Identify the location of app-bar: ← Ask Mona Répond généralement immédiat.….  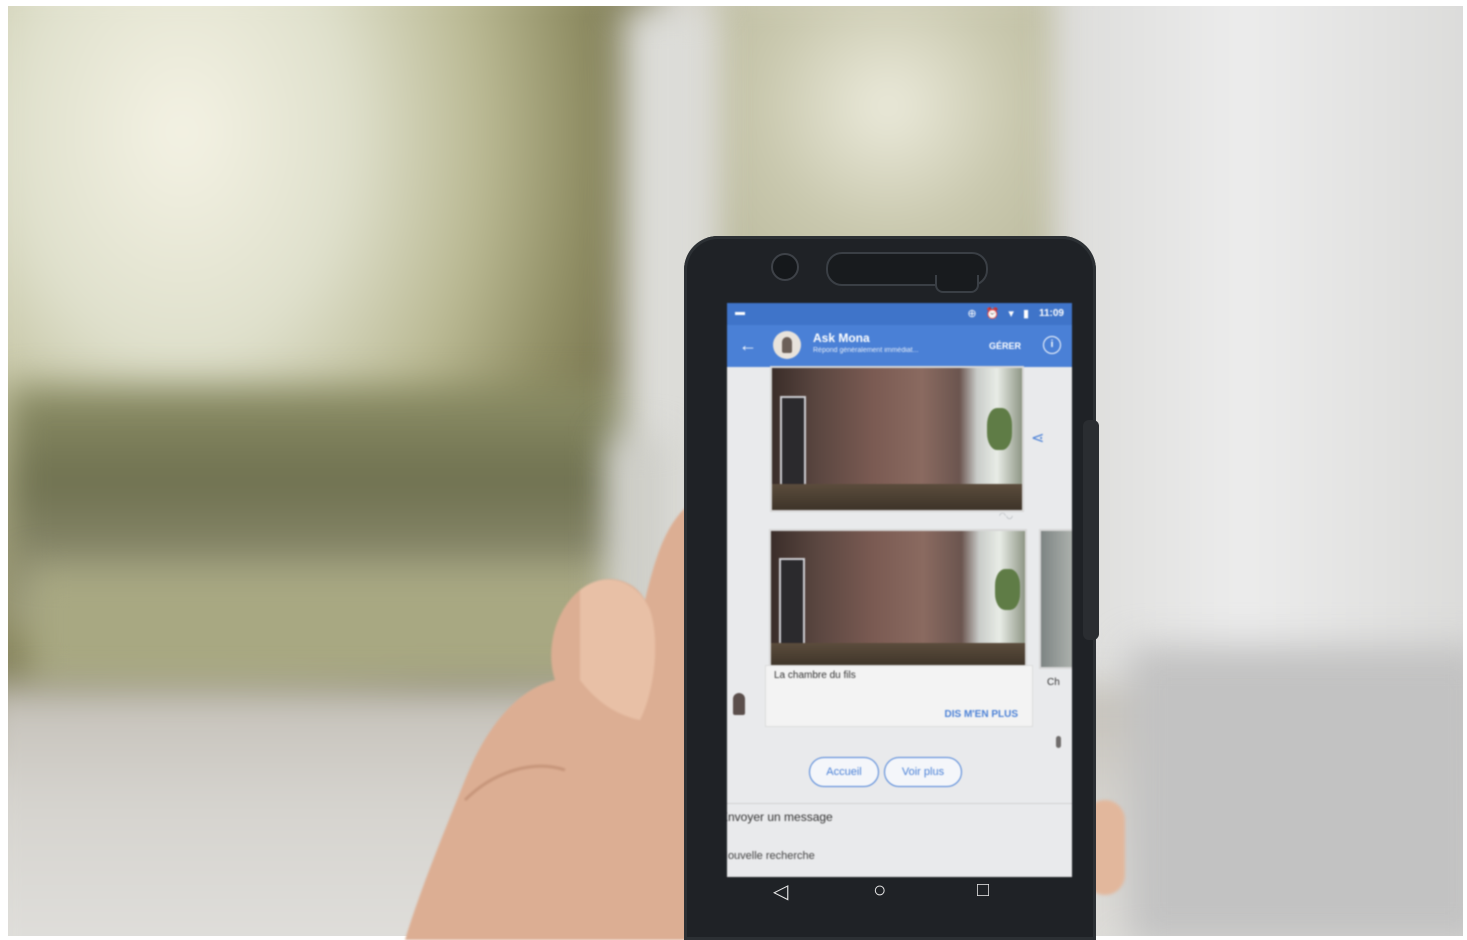
(899, 346).